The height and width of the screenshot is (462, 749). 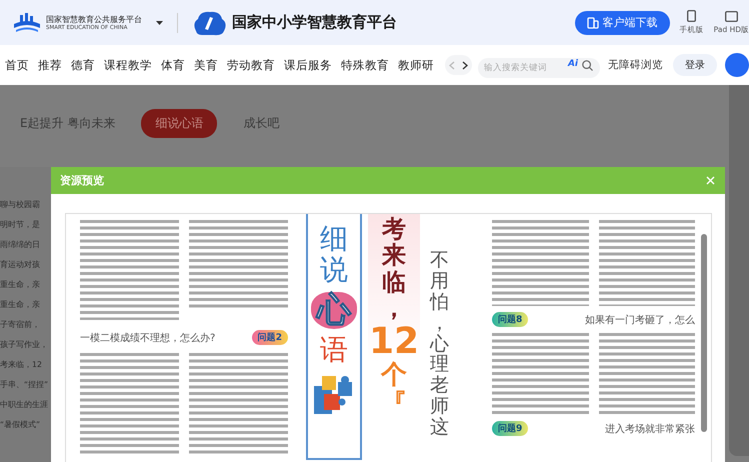 I want to click on poster-number: 12, so click(x=394, y=342).